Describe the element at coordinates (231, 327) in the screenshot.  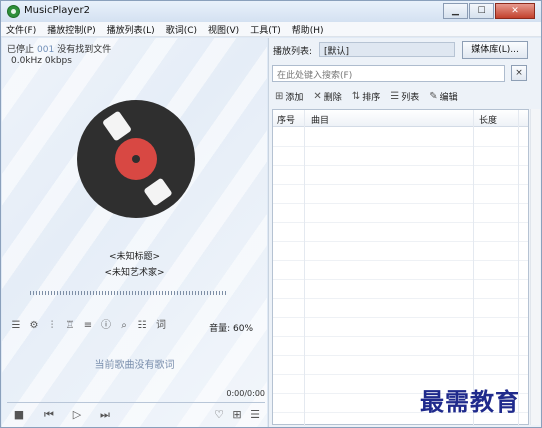
I see `volume-label: 音量: 60%` at that location.